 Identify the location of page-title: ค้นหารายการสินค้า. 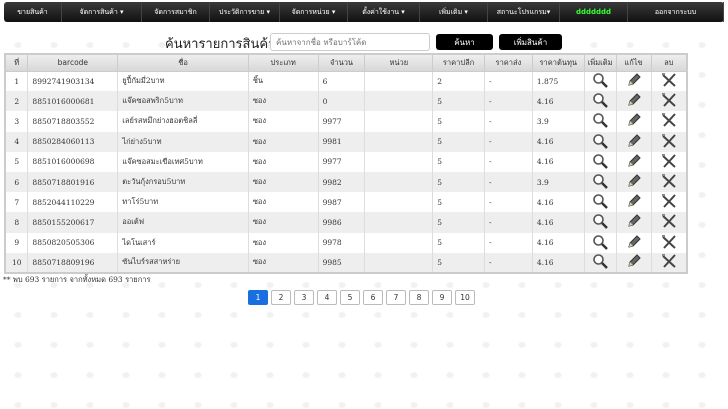
(220, 44).